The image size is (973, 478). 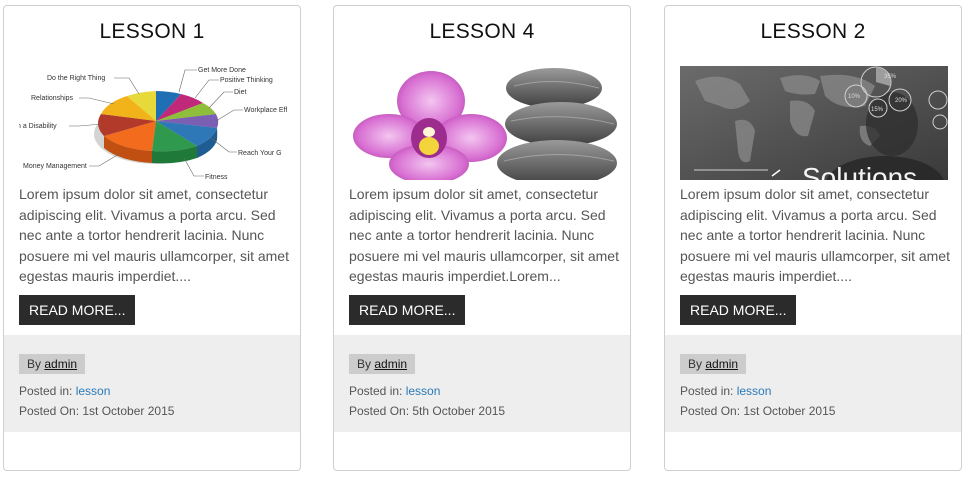 I want to click on chart-label: h a Disability, so click(x=38, y=126).